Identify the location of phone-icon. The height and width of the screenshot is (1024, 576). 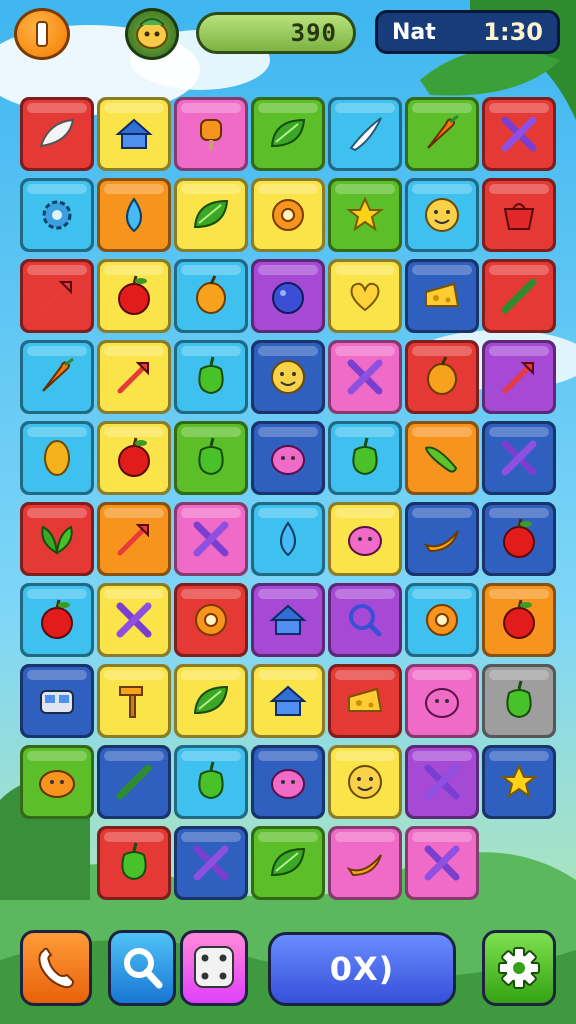
(56, 968).